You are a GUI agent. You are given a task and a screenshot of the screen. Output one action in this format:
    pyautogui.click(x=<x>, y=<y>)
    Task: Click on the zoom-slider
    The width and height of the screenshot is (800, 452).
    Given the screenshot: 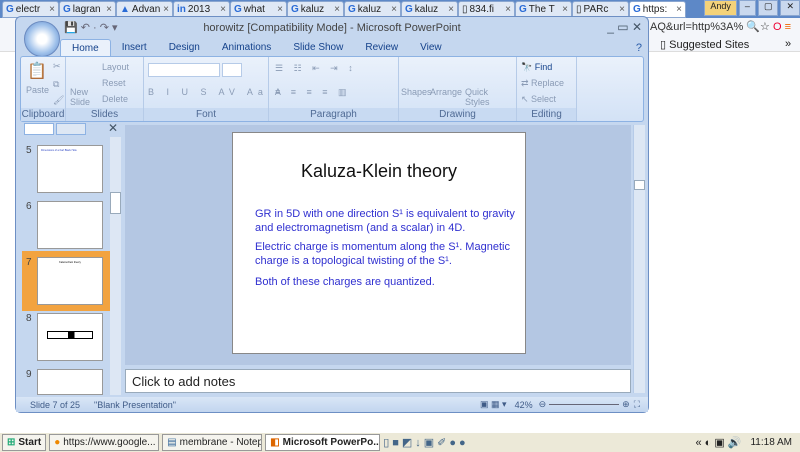 What is the action you would take?
    pyautogui.click(x=584, y=404)
    